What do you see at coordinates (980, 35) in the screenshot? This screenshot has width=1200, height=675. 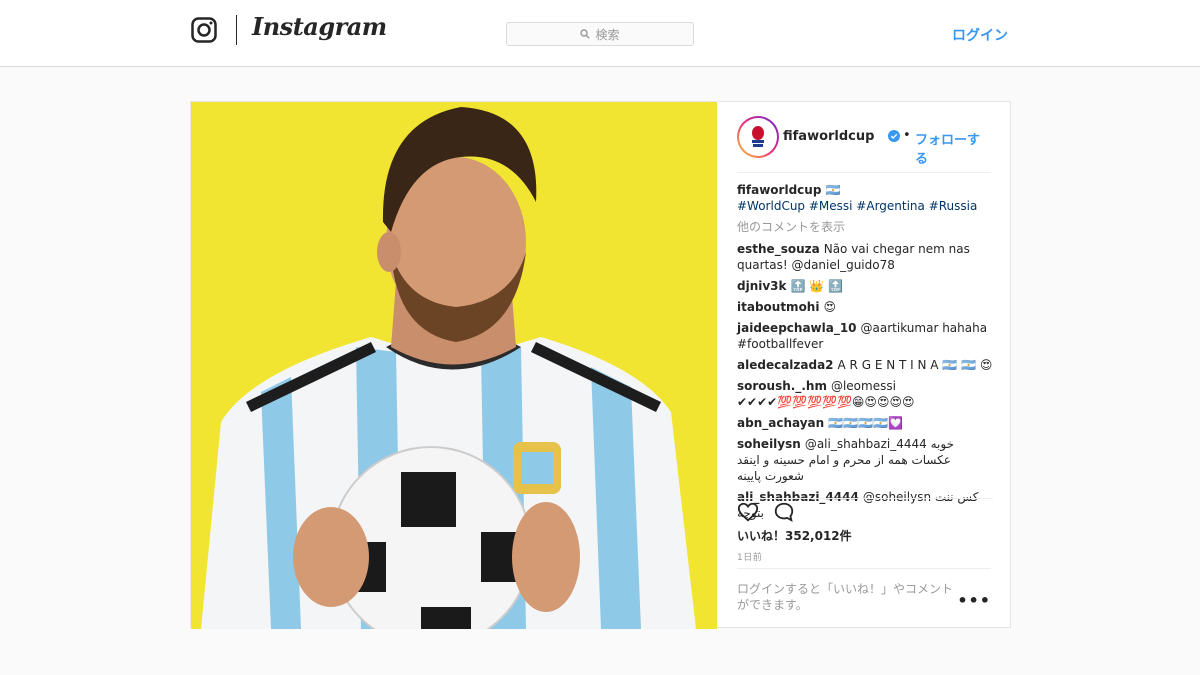 I see `login-link: ログイン` at bounding box center [980, 35].